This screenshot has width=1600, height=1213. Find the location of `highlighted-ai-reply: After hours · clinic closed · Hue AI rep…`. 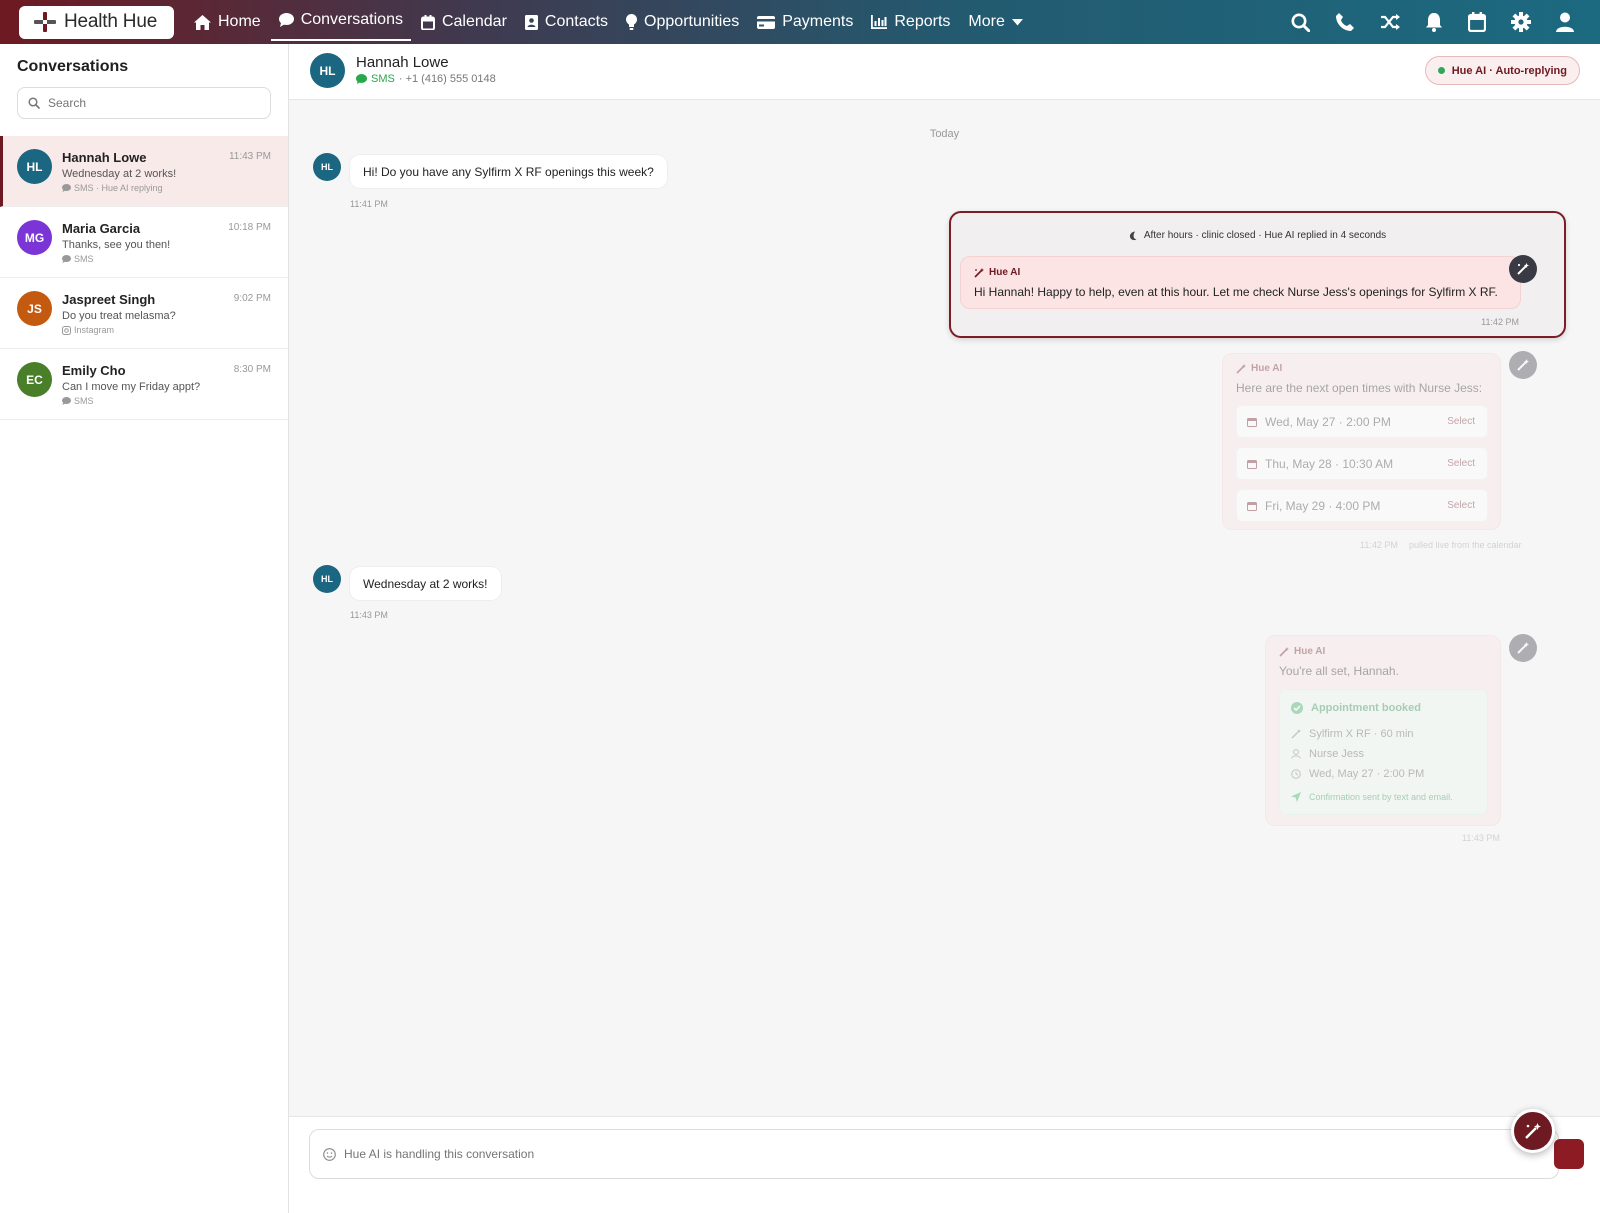

highlighted-ai-reply: After hours · clinic closed · Hue AI rep… is located at coordinates (1257, 274).